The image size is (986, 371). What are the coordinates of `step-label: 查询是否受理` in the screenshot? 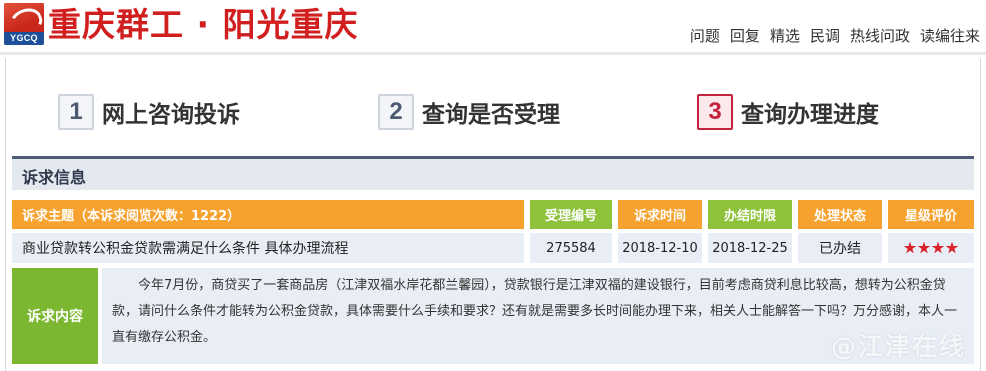 It's located at (491, 115).